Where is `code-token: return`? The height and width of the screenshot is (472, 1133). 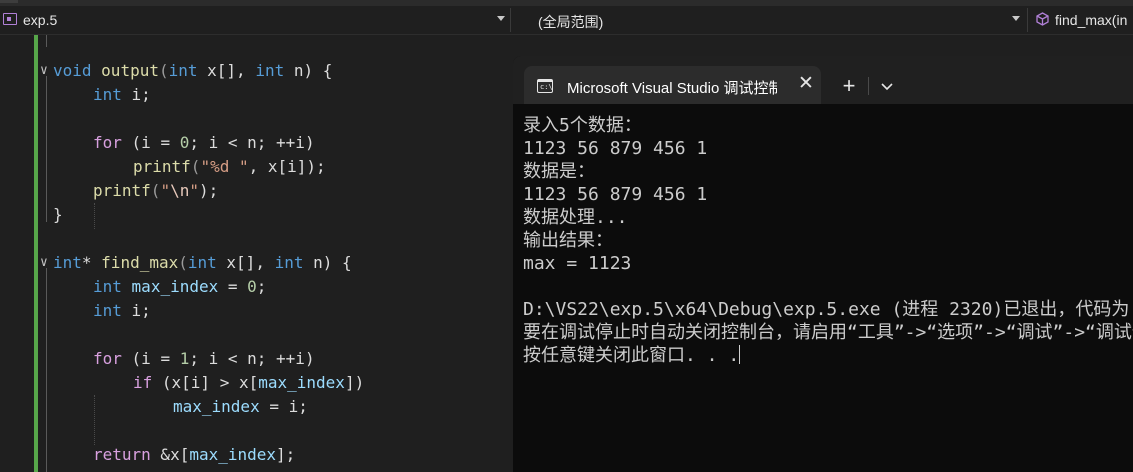
code-token: return is located at coordinates (122, 454).